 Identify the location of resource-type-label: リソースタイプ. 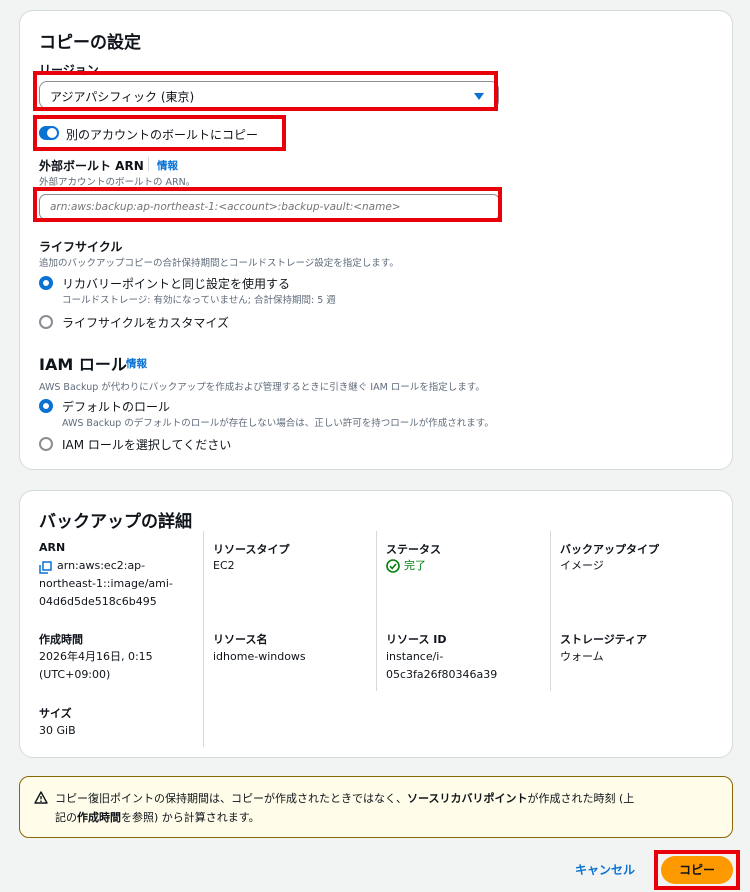
(251, 549).